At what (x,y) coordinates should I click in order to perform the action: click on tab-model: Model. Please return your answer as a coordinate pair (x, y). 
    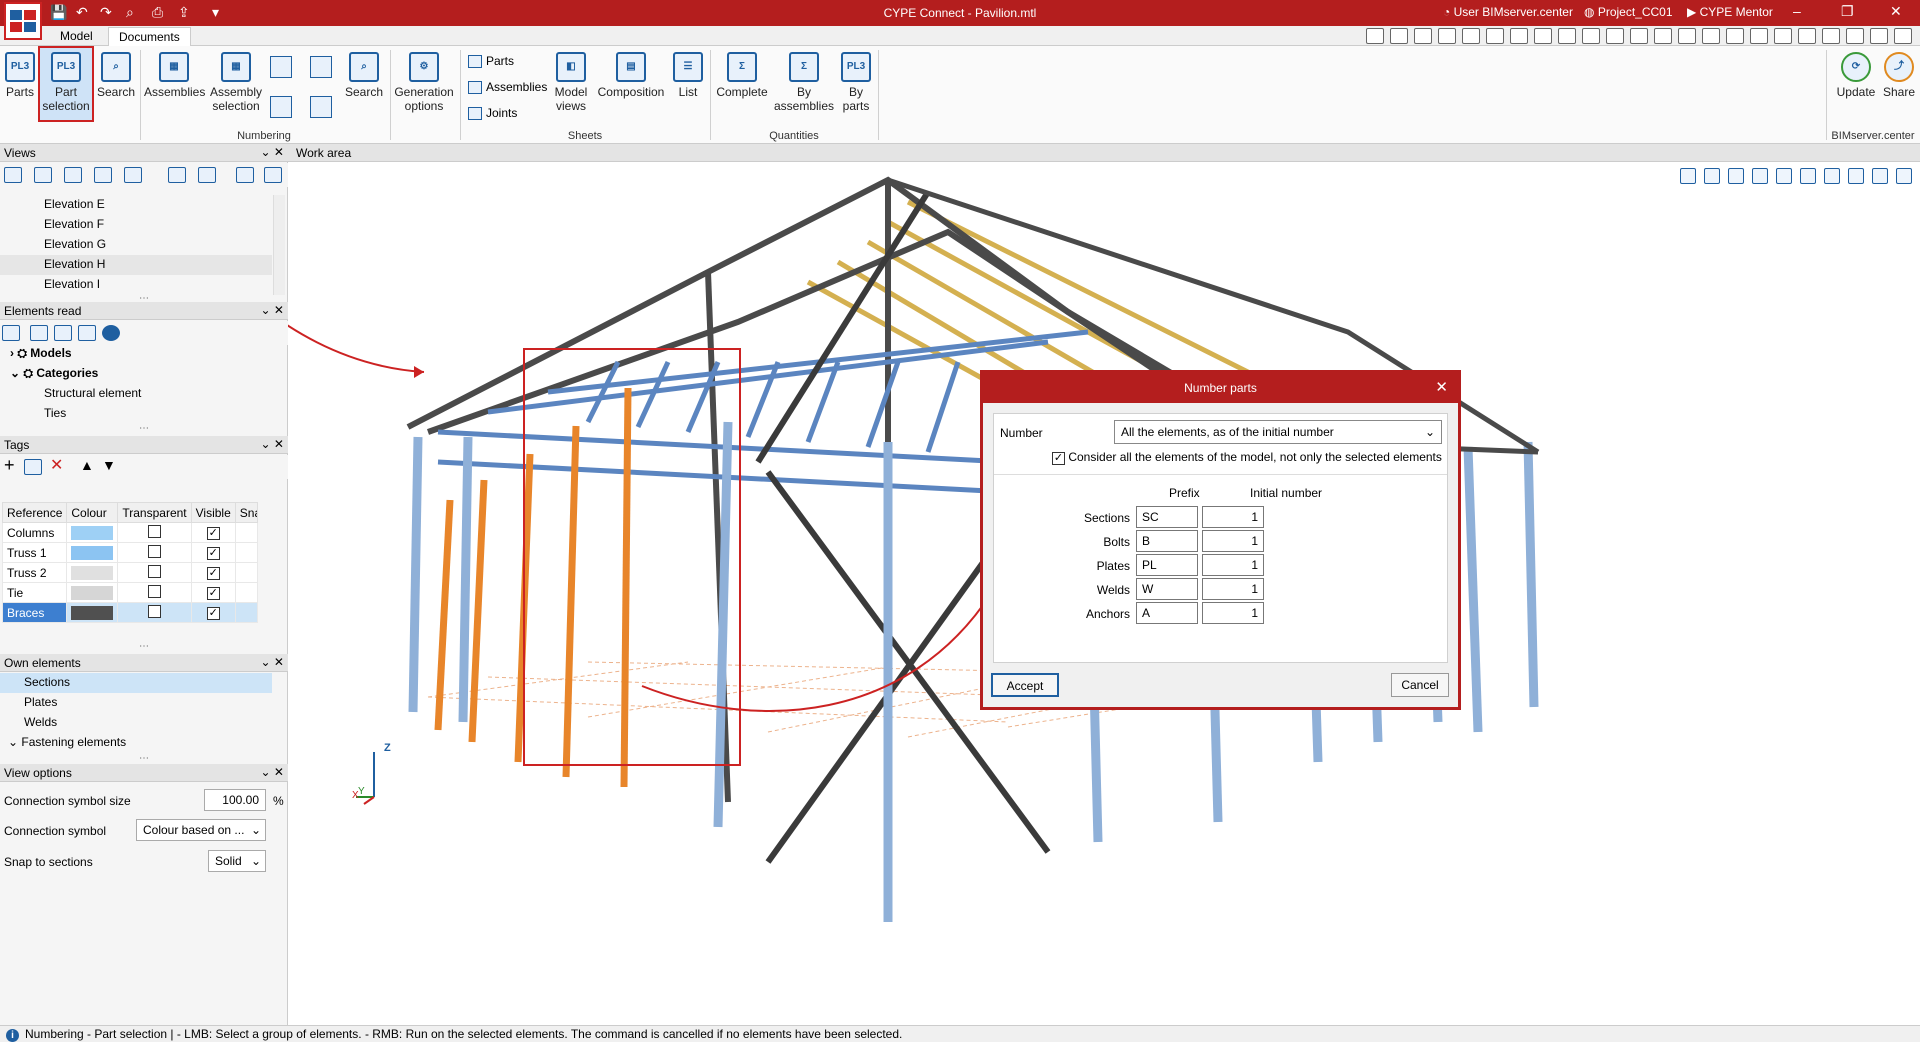
    Looking at the image, I should click on (76, 36).